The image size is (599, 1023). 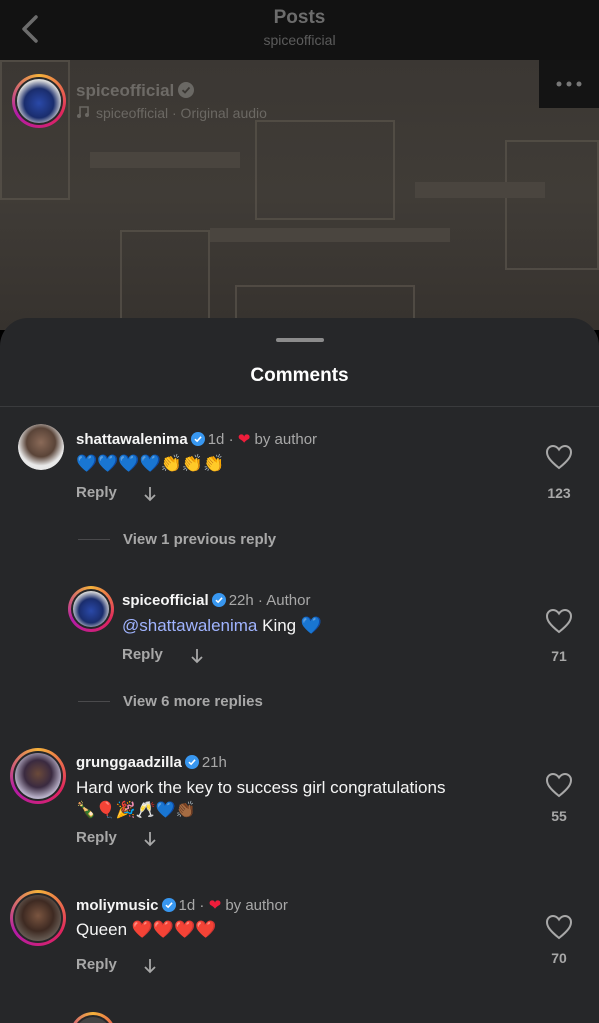 What do you see at coordinates (300, 340) in the screenshot?
I see `sheet-grabber` at bounding box center [300, 340].